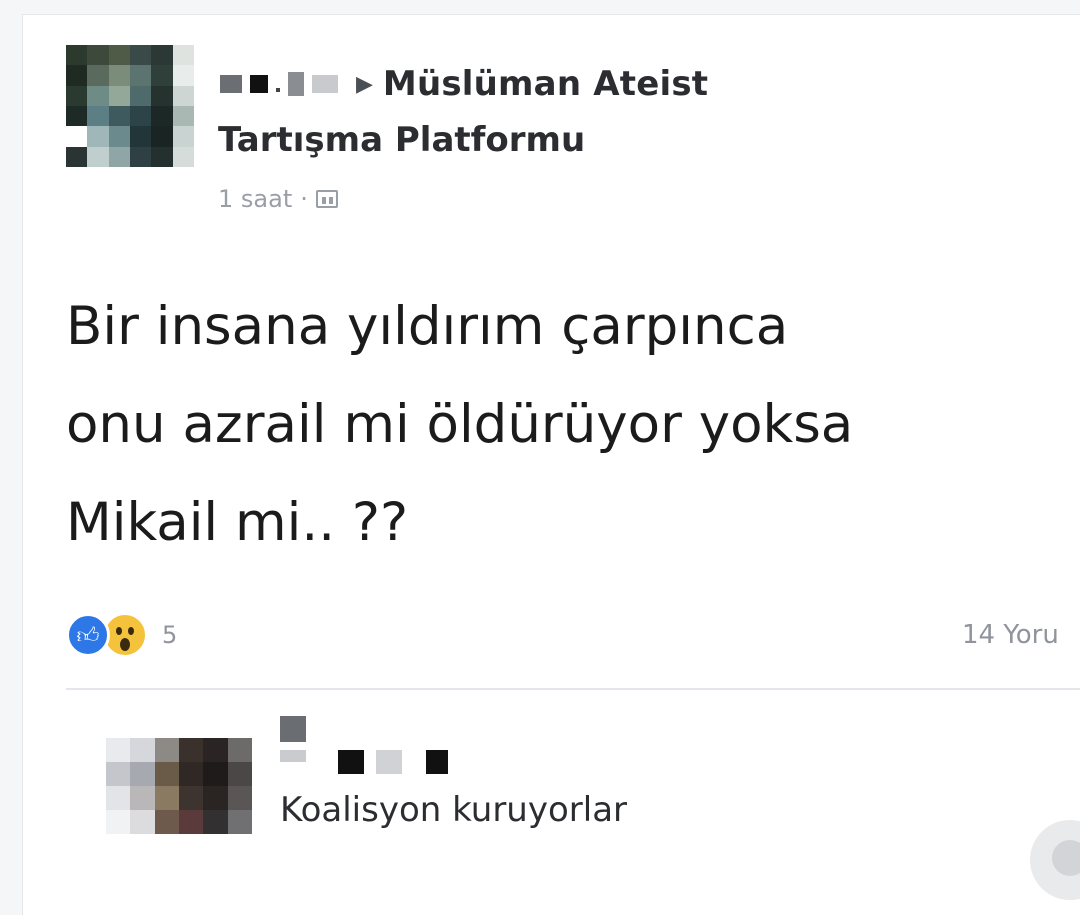  What do you see at coordinates (545, 84) in the screenshot?
I see `group-name-link: Müslüman Ateist` at bounding box center [545, 84].